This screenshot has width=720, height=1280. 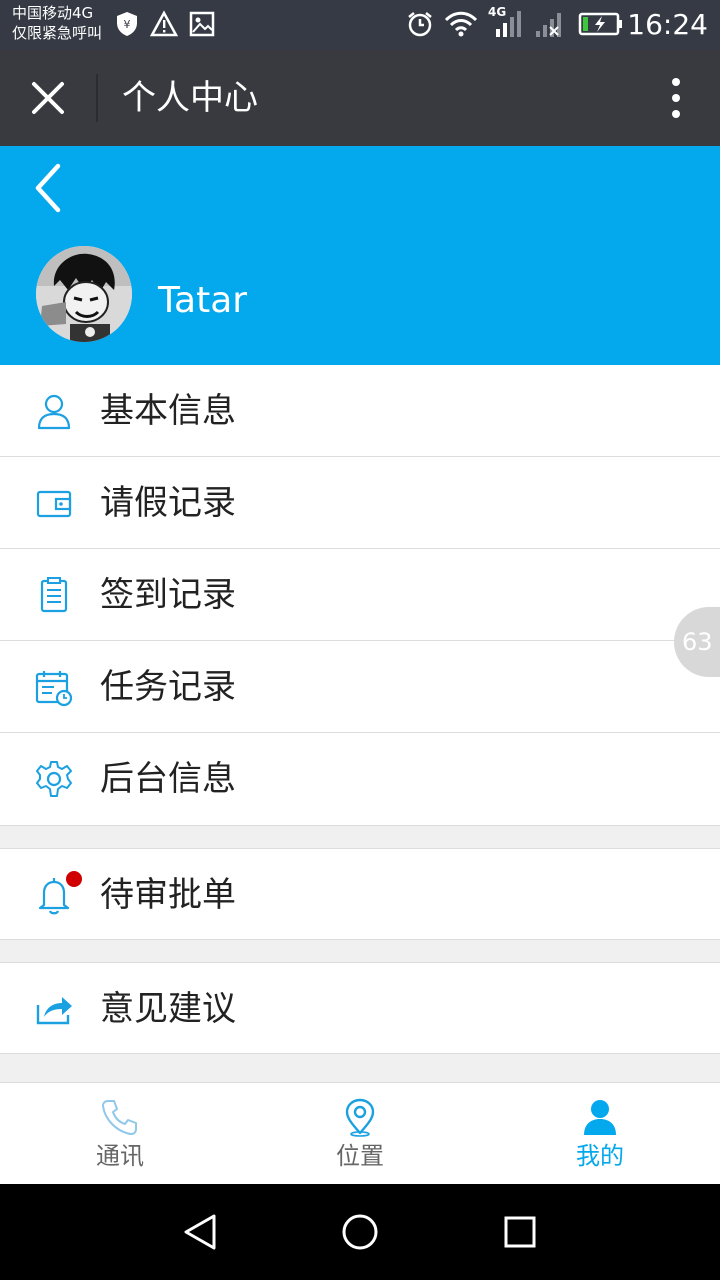 I want to click on status-icons-right: 4G, so click(x=515, y=22).